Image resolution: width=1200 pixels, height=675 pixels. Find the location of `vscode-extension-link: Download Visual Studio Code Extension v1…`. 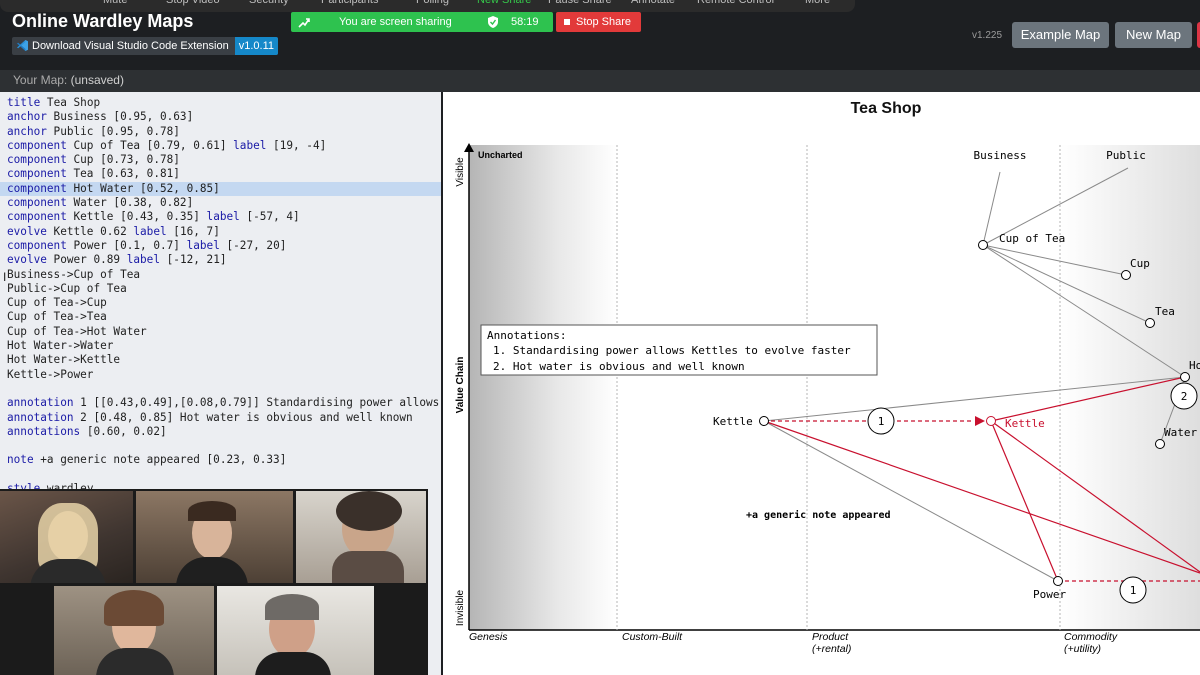

vscode-extension-link: Download Visual Studio Code Extension v1… is located at coordinates (145, 46).